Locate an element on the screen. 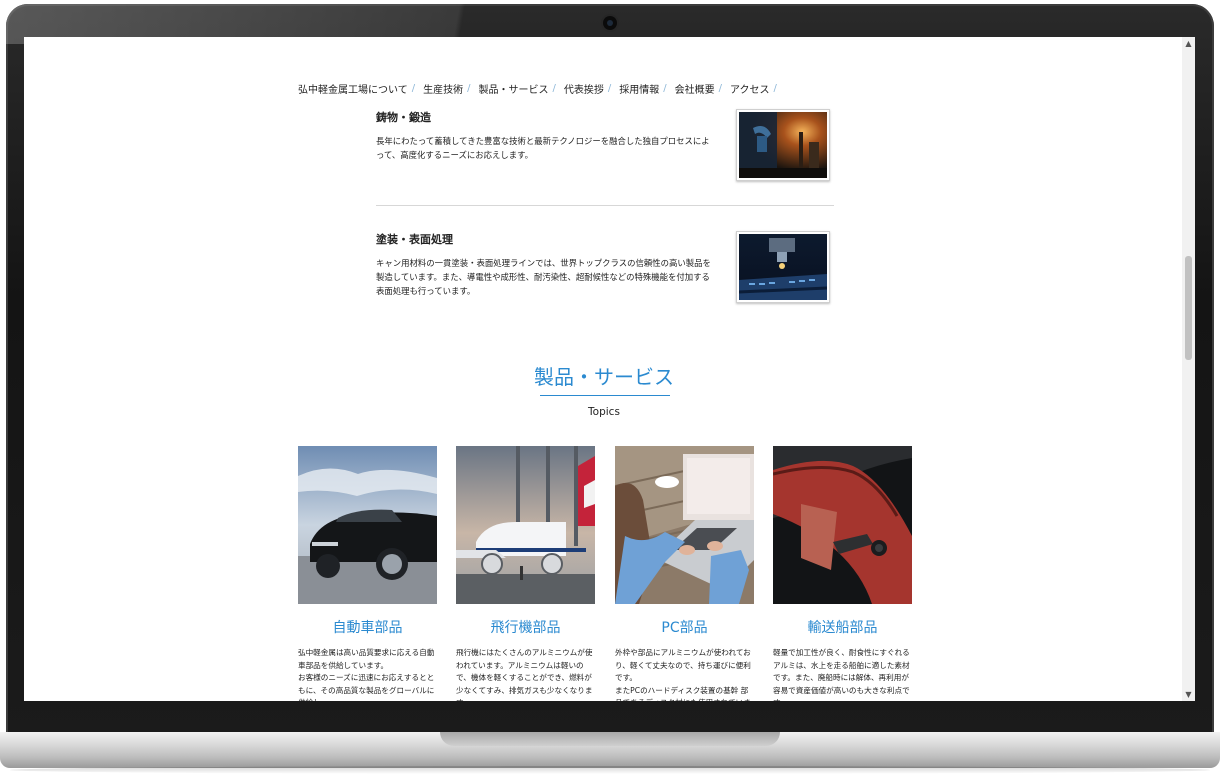 This screenshot has width=1220, height=776. section-title: 製品・サービス is located at coordinates (604, 377).